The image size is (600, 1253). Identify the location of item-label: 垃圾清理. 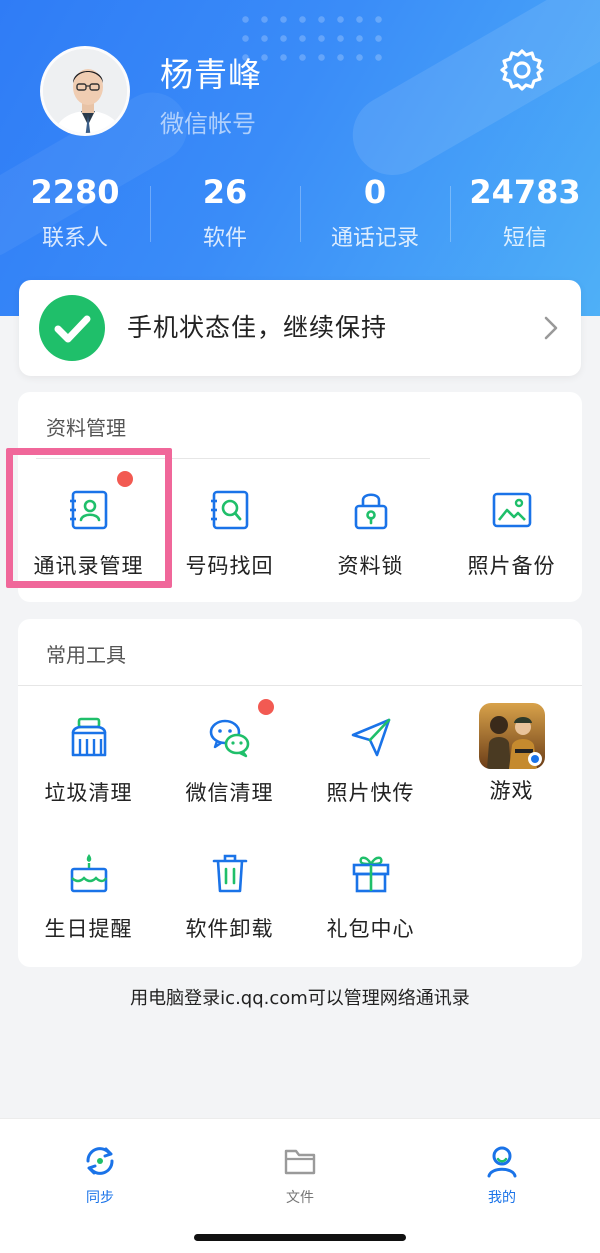
(88, 793).